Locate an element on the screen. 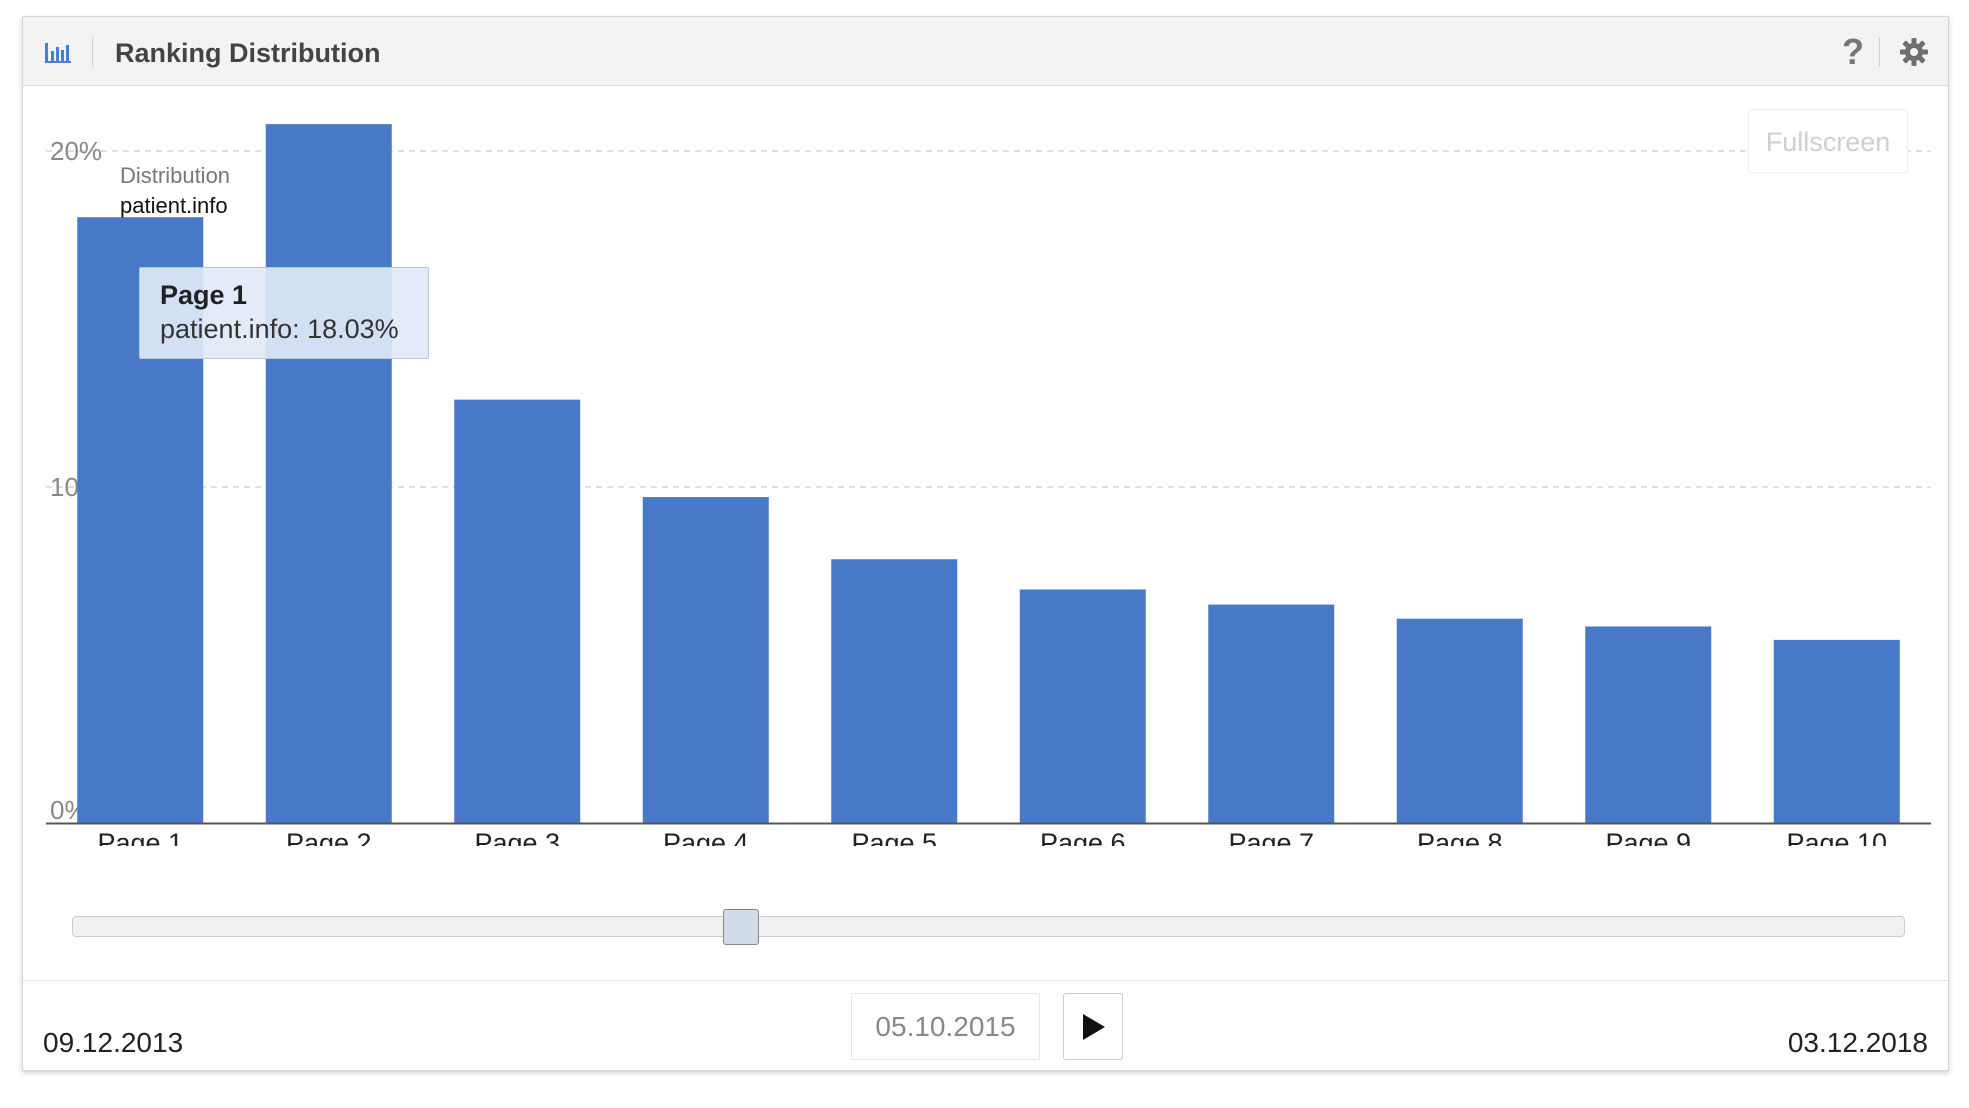 Image resolution: width=1969 pixels, height=1108 pixels. tooltip-value: patient.info: 18.03% is located at coordinates (279, 329).